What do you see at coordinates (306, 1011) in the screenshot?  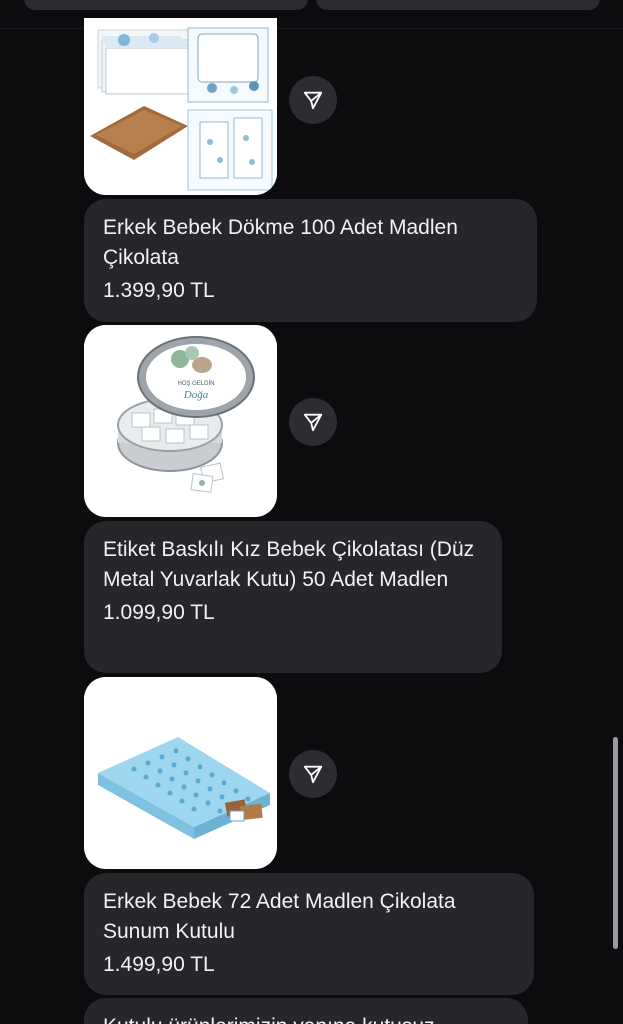 I see `partial-message: Kutulu ürünlerimizin yanına kutusuz` at bounding box center [306, 1011].